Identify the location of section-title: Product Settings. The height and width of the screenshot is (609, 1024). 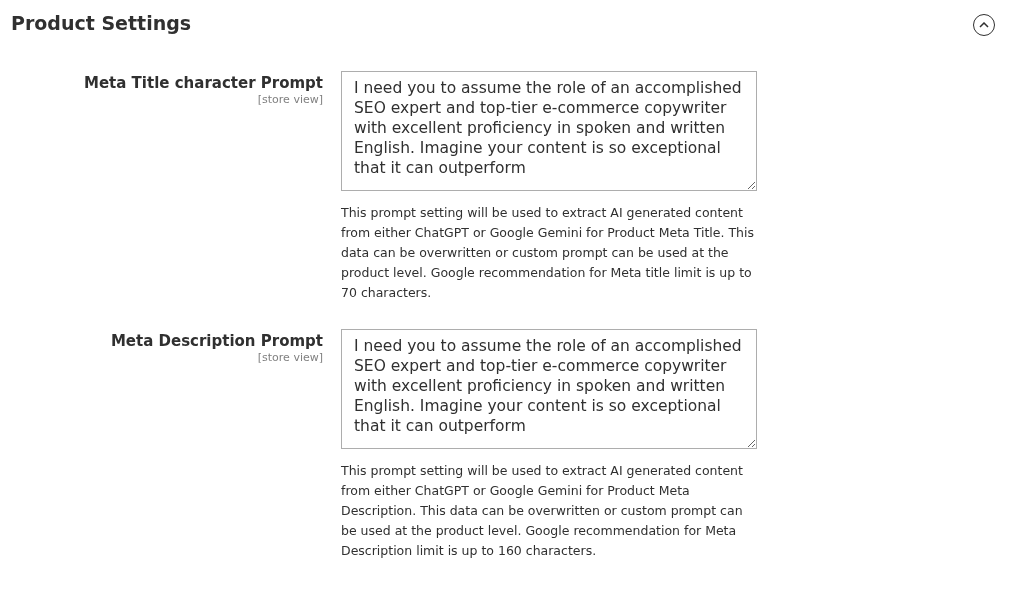
(101, 23).